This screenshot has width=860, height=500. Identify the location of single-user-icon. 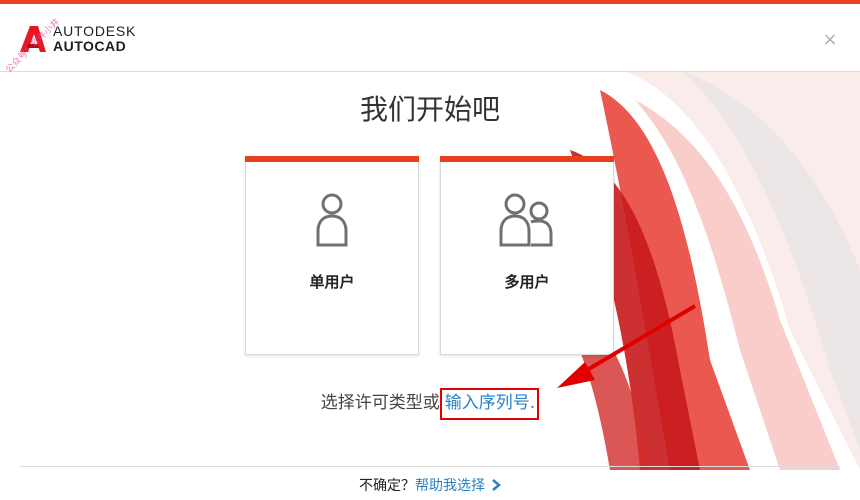
(332, 221).